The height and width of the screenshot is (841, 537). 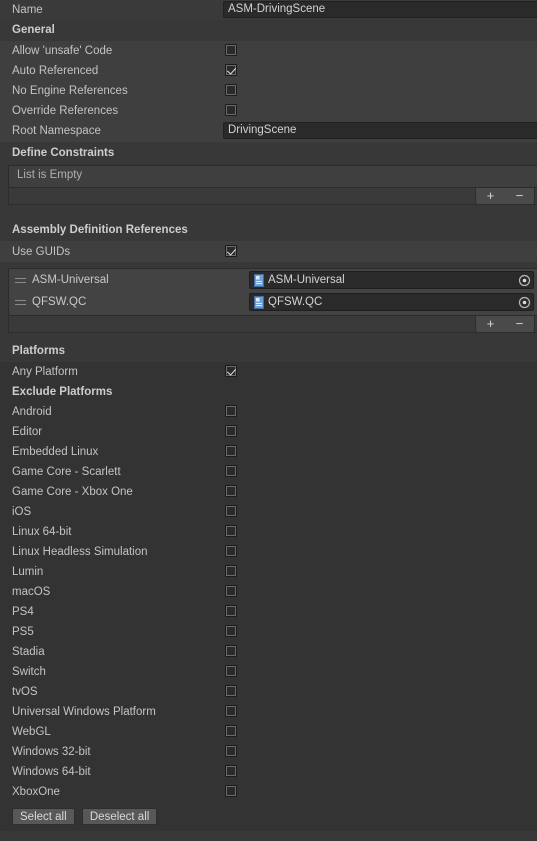 I want to click on assembly-references-footer: + −, so click(x=272, y=324).